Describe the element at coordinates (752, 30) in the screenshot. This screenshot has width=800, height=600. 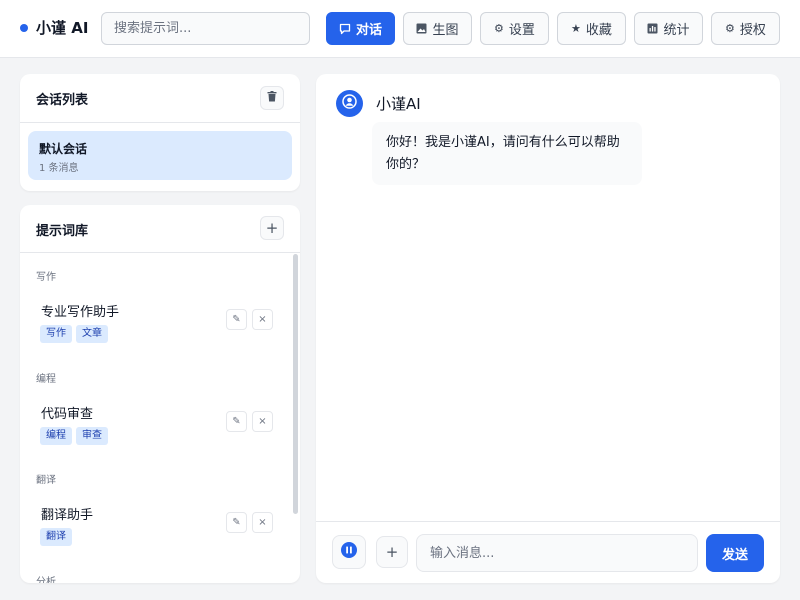
I see `nav-license-label: 授权` at that location.